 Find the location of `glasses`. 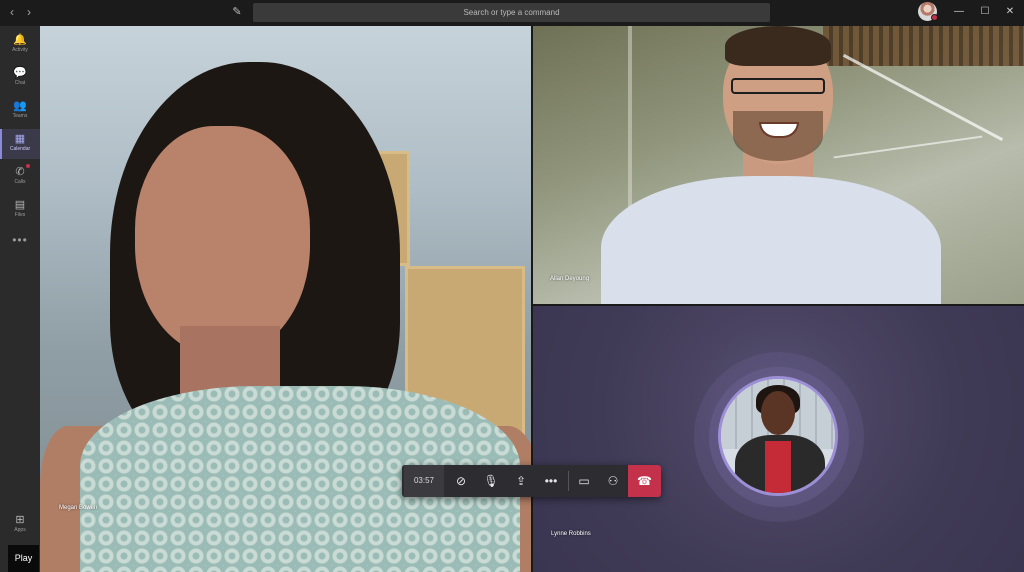

glasses is located at coordinates (778, 86).